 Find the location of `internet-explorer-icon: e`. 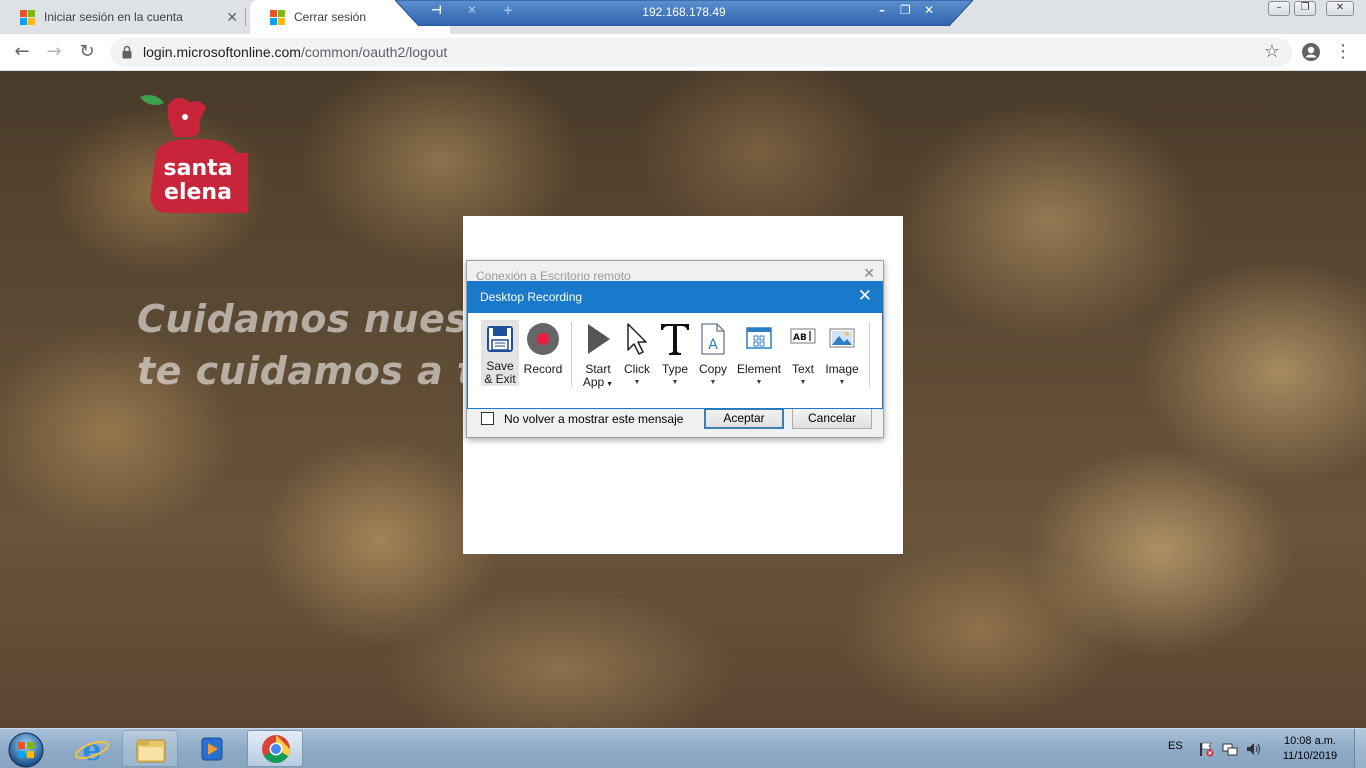

internet-explorer-icon: e is located at coordinates (92, 750).